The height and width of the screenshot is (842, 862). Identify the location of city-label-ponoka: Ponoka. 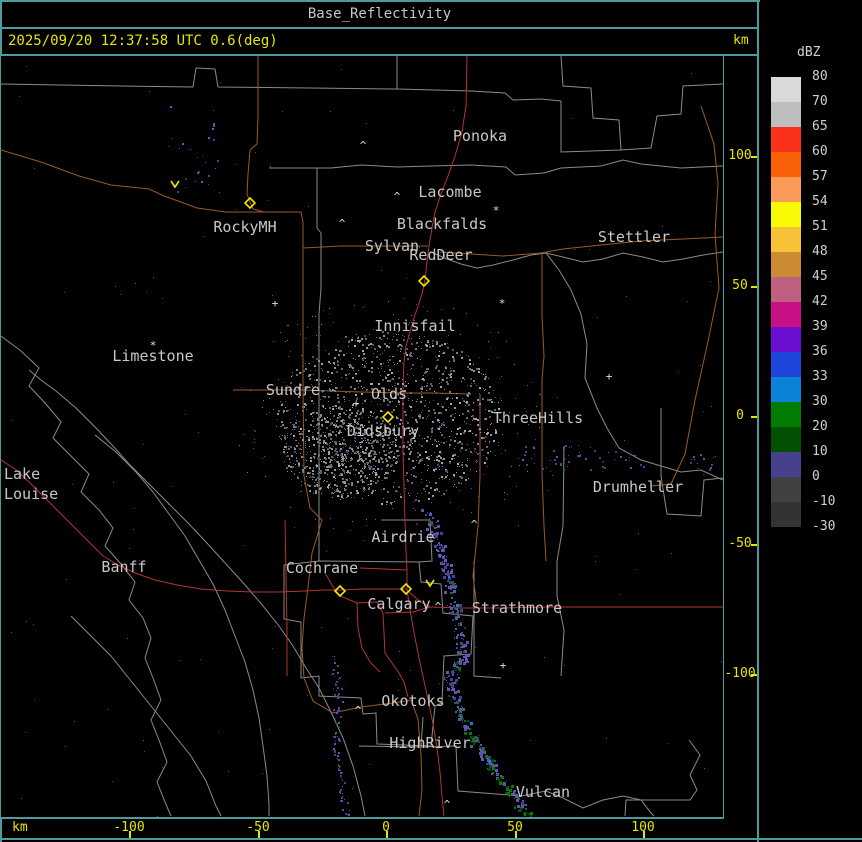
(480, 136).